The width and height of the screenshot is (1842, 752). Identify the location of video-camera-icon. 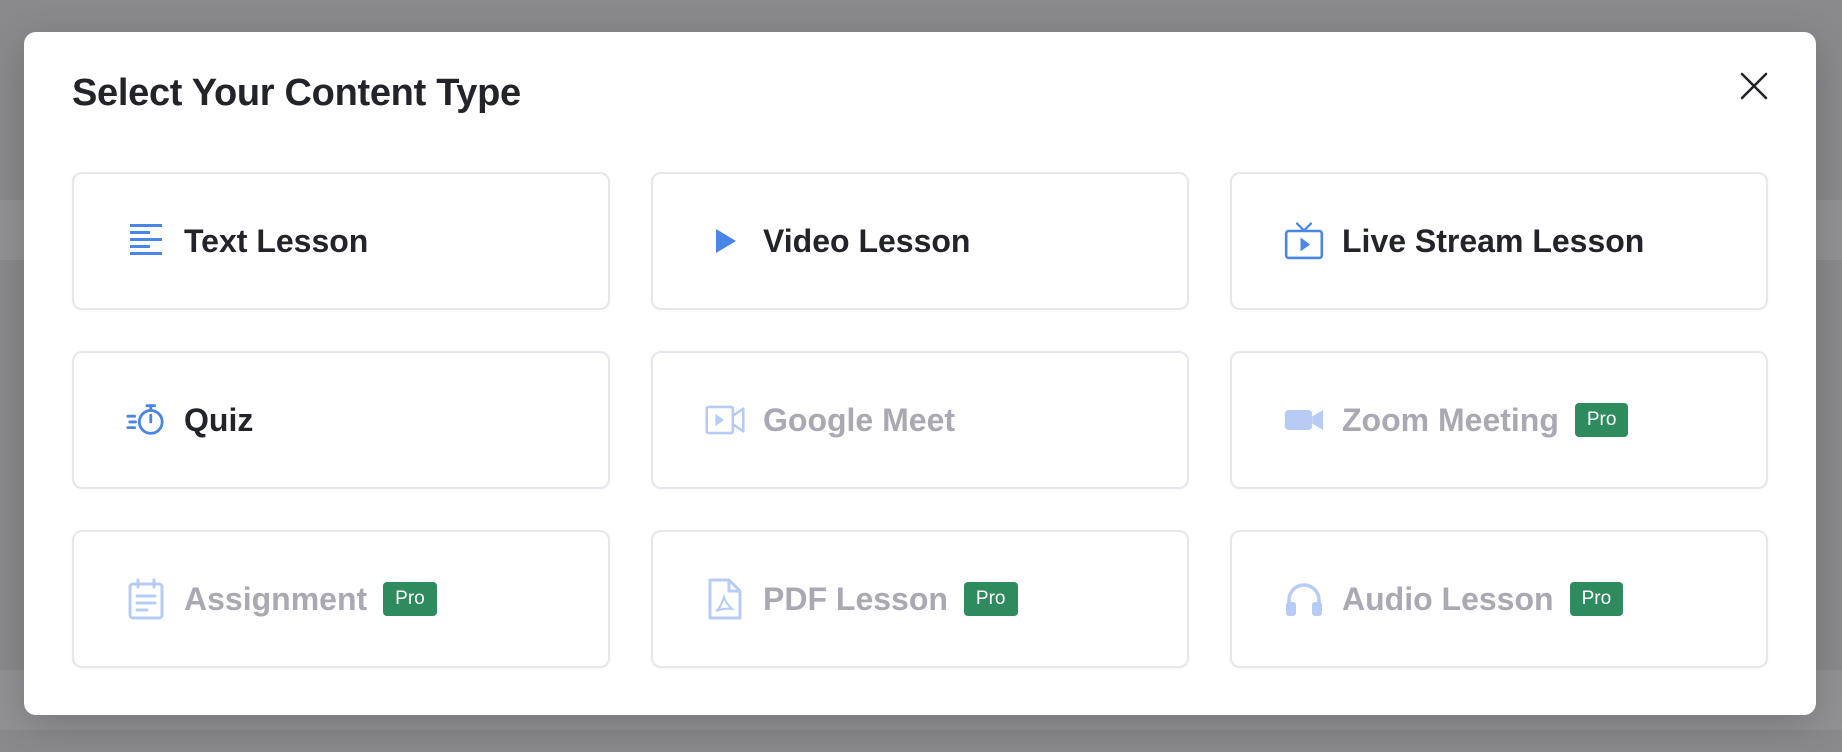
(1304, 420).